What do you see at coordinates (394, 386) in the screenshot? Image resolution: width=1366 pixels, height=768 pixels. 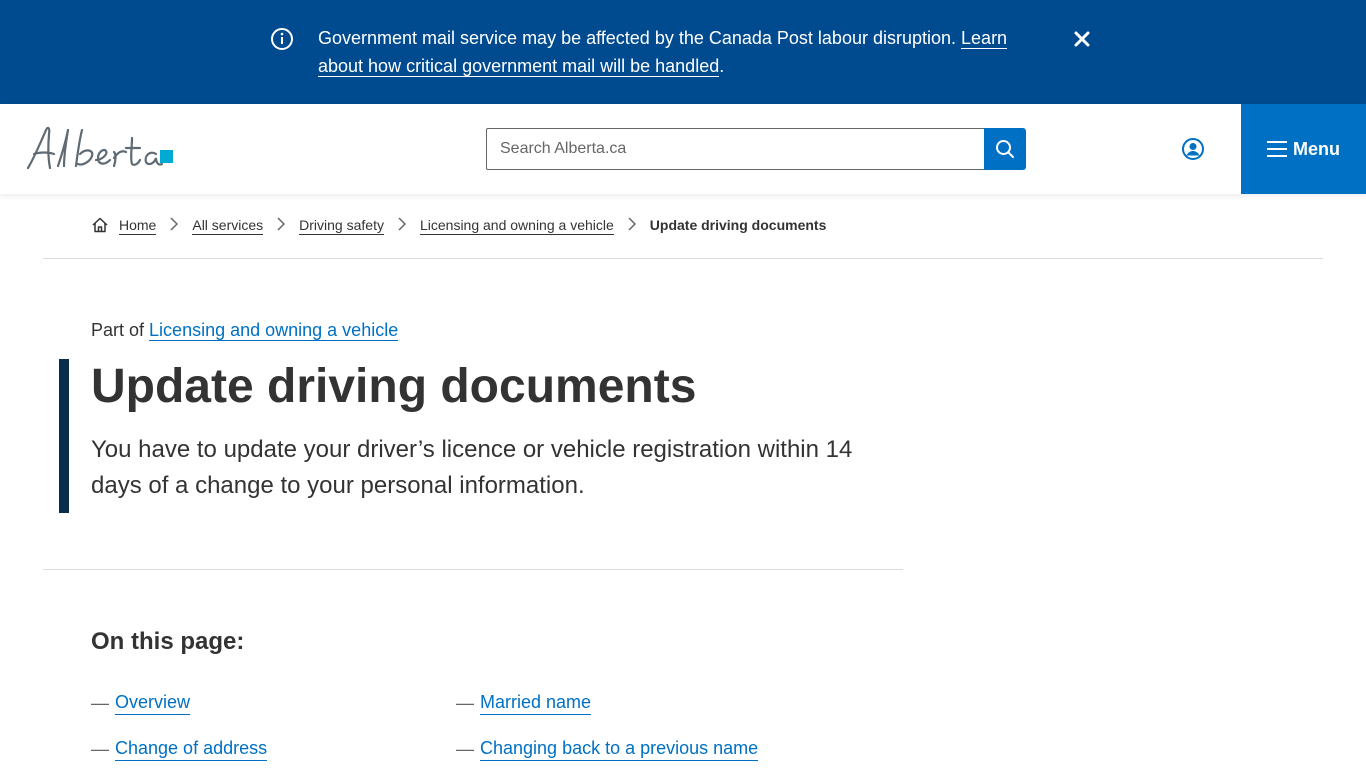 I see `page-title: Update driving documents` at bounding box center [394, 386].